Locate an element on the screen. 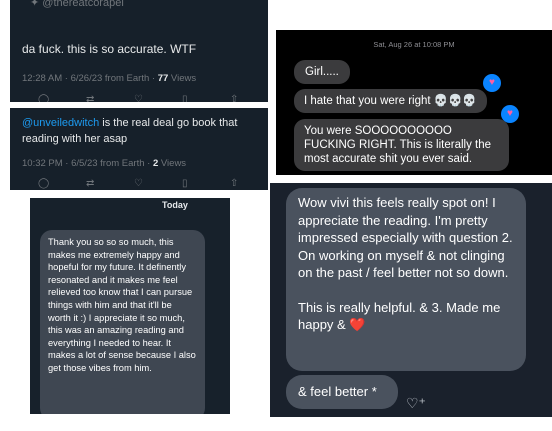 This screenshot has height=431, width=552. message-bubble: & feel better * is located at coordinates (342, 392).